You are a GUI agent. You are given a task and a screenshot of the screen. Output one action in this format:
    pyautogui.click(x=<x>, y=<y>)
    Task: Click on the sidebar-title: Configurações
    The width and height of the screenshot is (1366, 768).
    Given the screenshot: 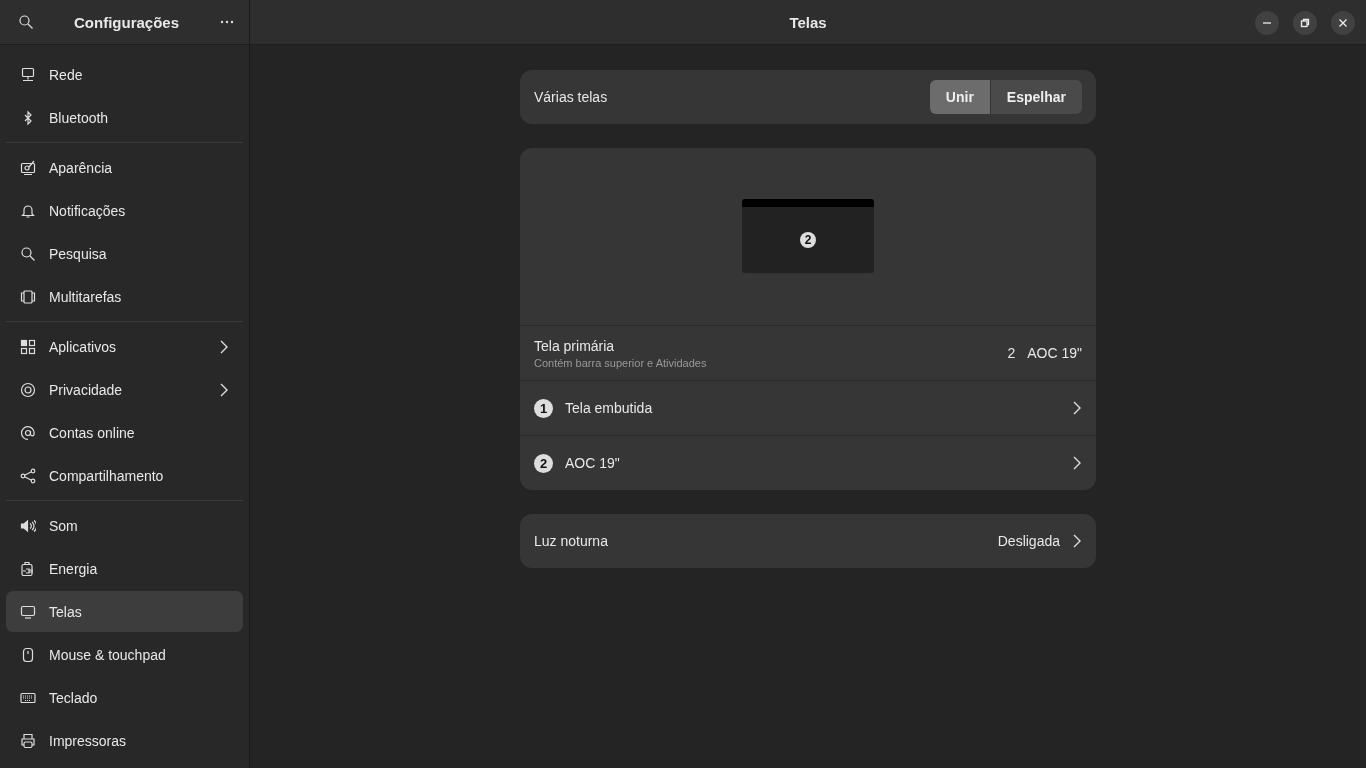 What is the action you would take?
    pyautogui.click(x=126, y=22)
    